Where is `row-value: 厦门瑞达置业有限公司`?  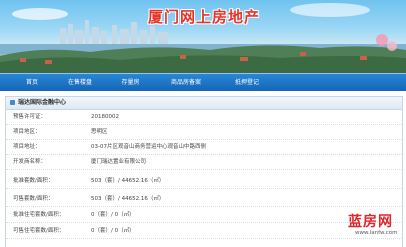
row-value: 厦门瑞达置业有限公司 is located at coordinates (119, 162).